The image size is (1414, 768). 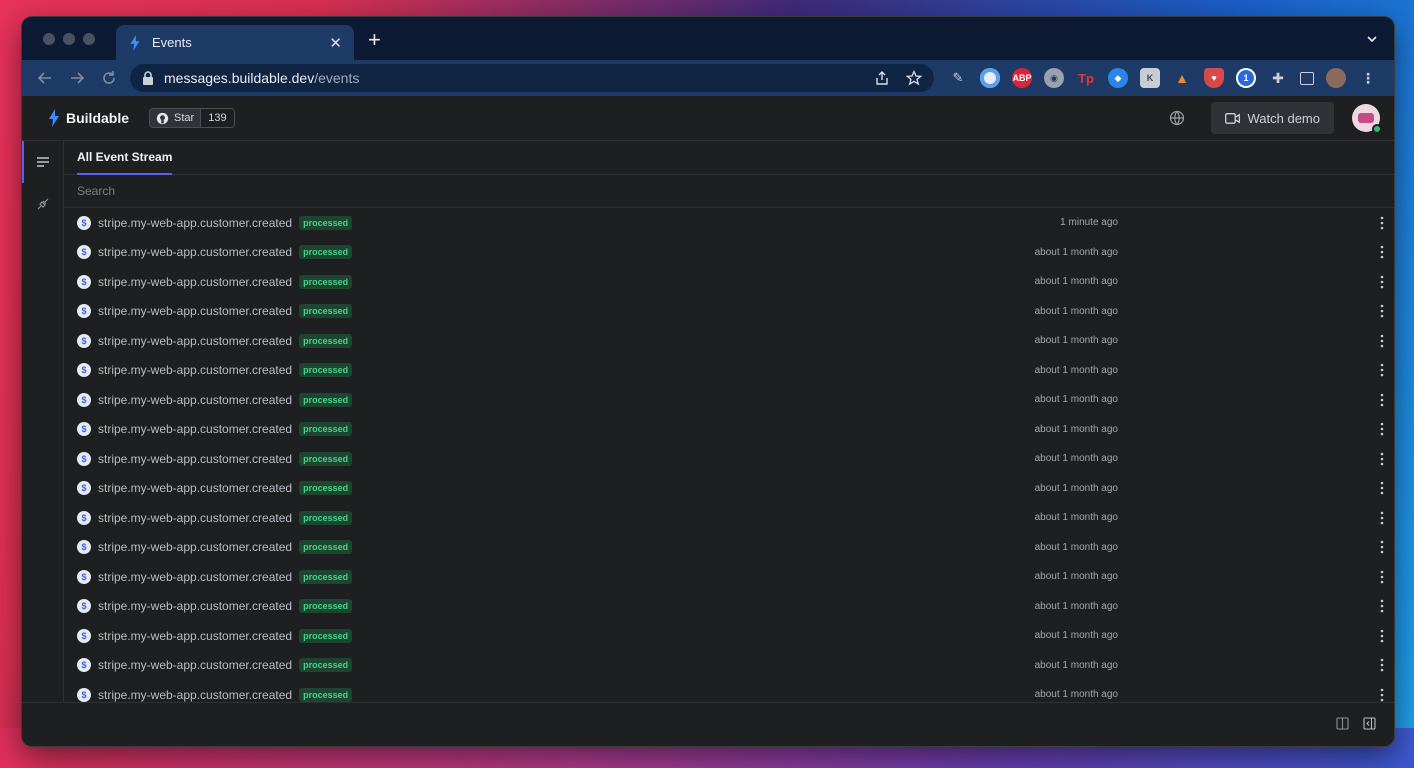 What do you see at coordinates (1089, 223) in the screenshot?
I see `event-time: 1 minute ago` at bounding box center [1089, 223].